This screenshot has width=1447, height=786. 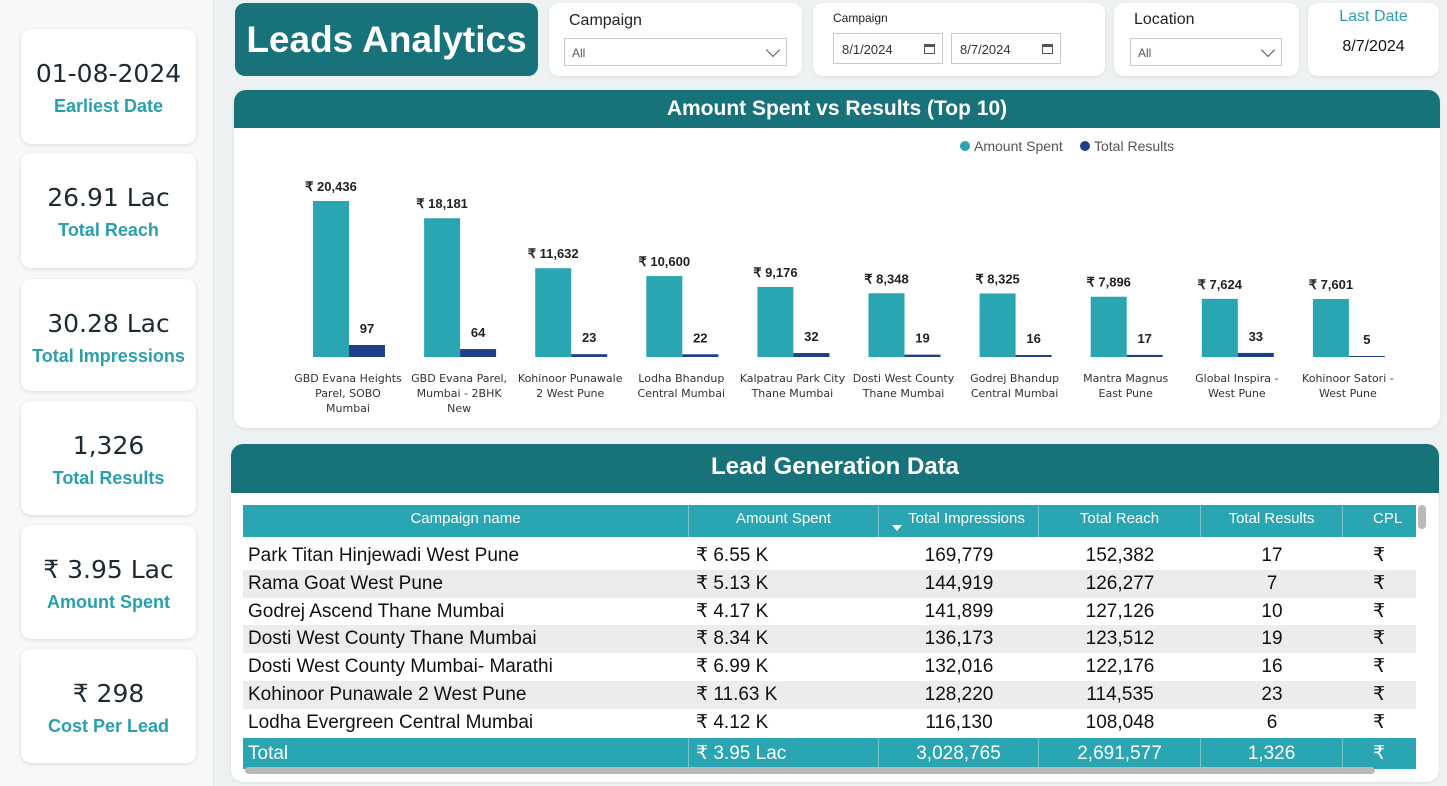 What do you see at coordinates (589, 337) in the screenshot?
I see `data-label-total-results: 23` at bounding box center [589, 337].